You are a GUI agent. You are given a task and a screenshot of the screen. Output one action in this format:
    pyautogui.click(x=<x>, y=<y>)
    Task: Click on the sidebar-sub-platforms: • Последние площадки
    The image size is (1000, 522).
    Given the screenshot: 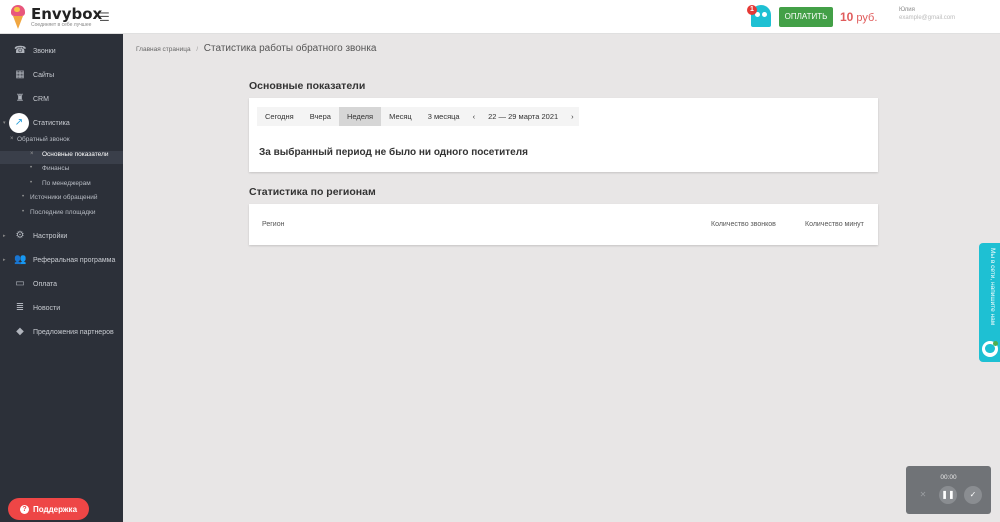 What is the action you would take?
    pyautogui.click(x=61, y=215)
    